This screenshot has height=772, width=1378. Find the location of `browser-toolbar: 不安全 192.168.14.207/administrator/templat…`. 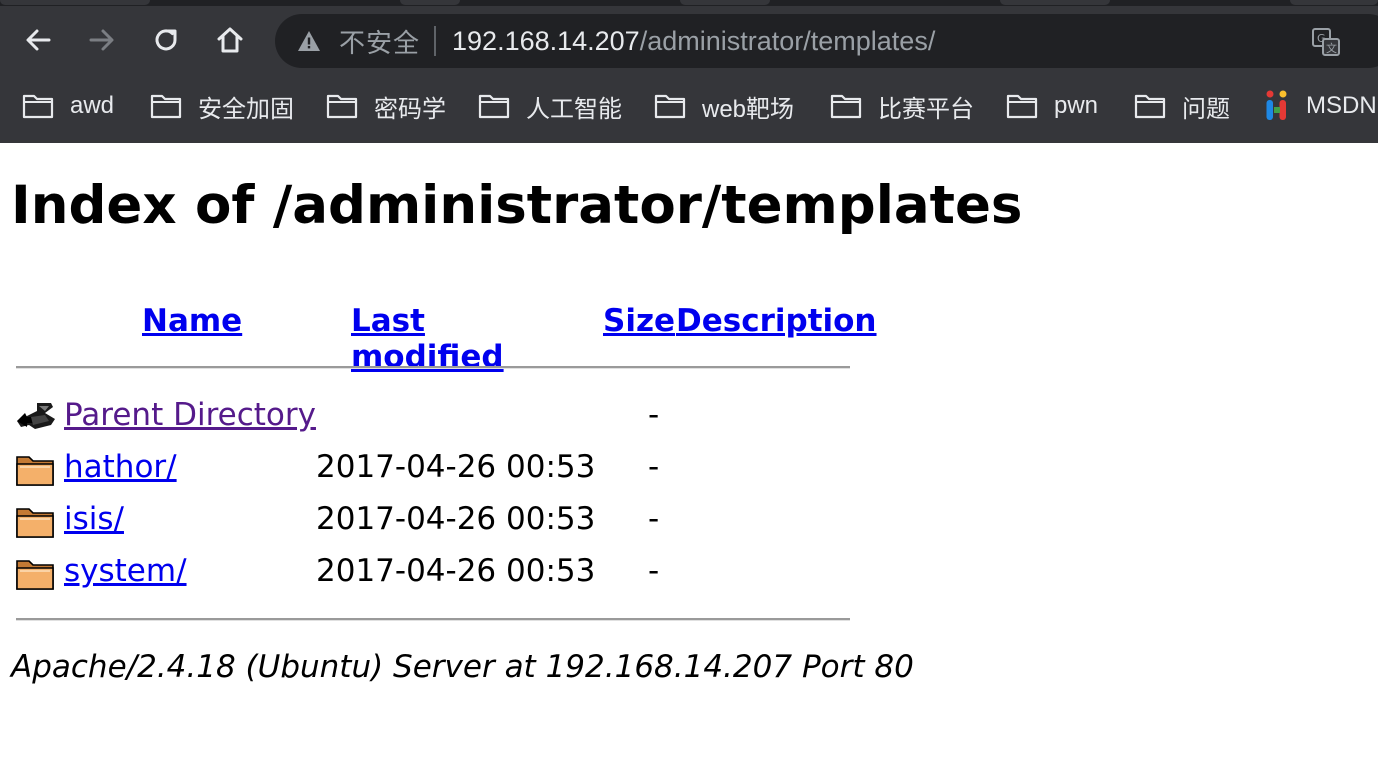

browser-toolbar: 不安全 192.168.14.207/administrator/templat… is located at coordinates (689, 41).